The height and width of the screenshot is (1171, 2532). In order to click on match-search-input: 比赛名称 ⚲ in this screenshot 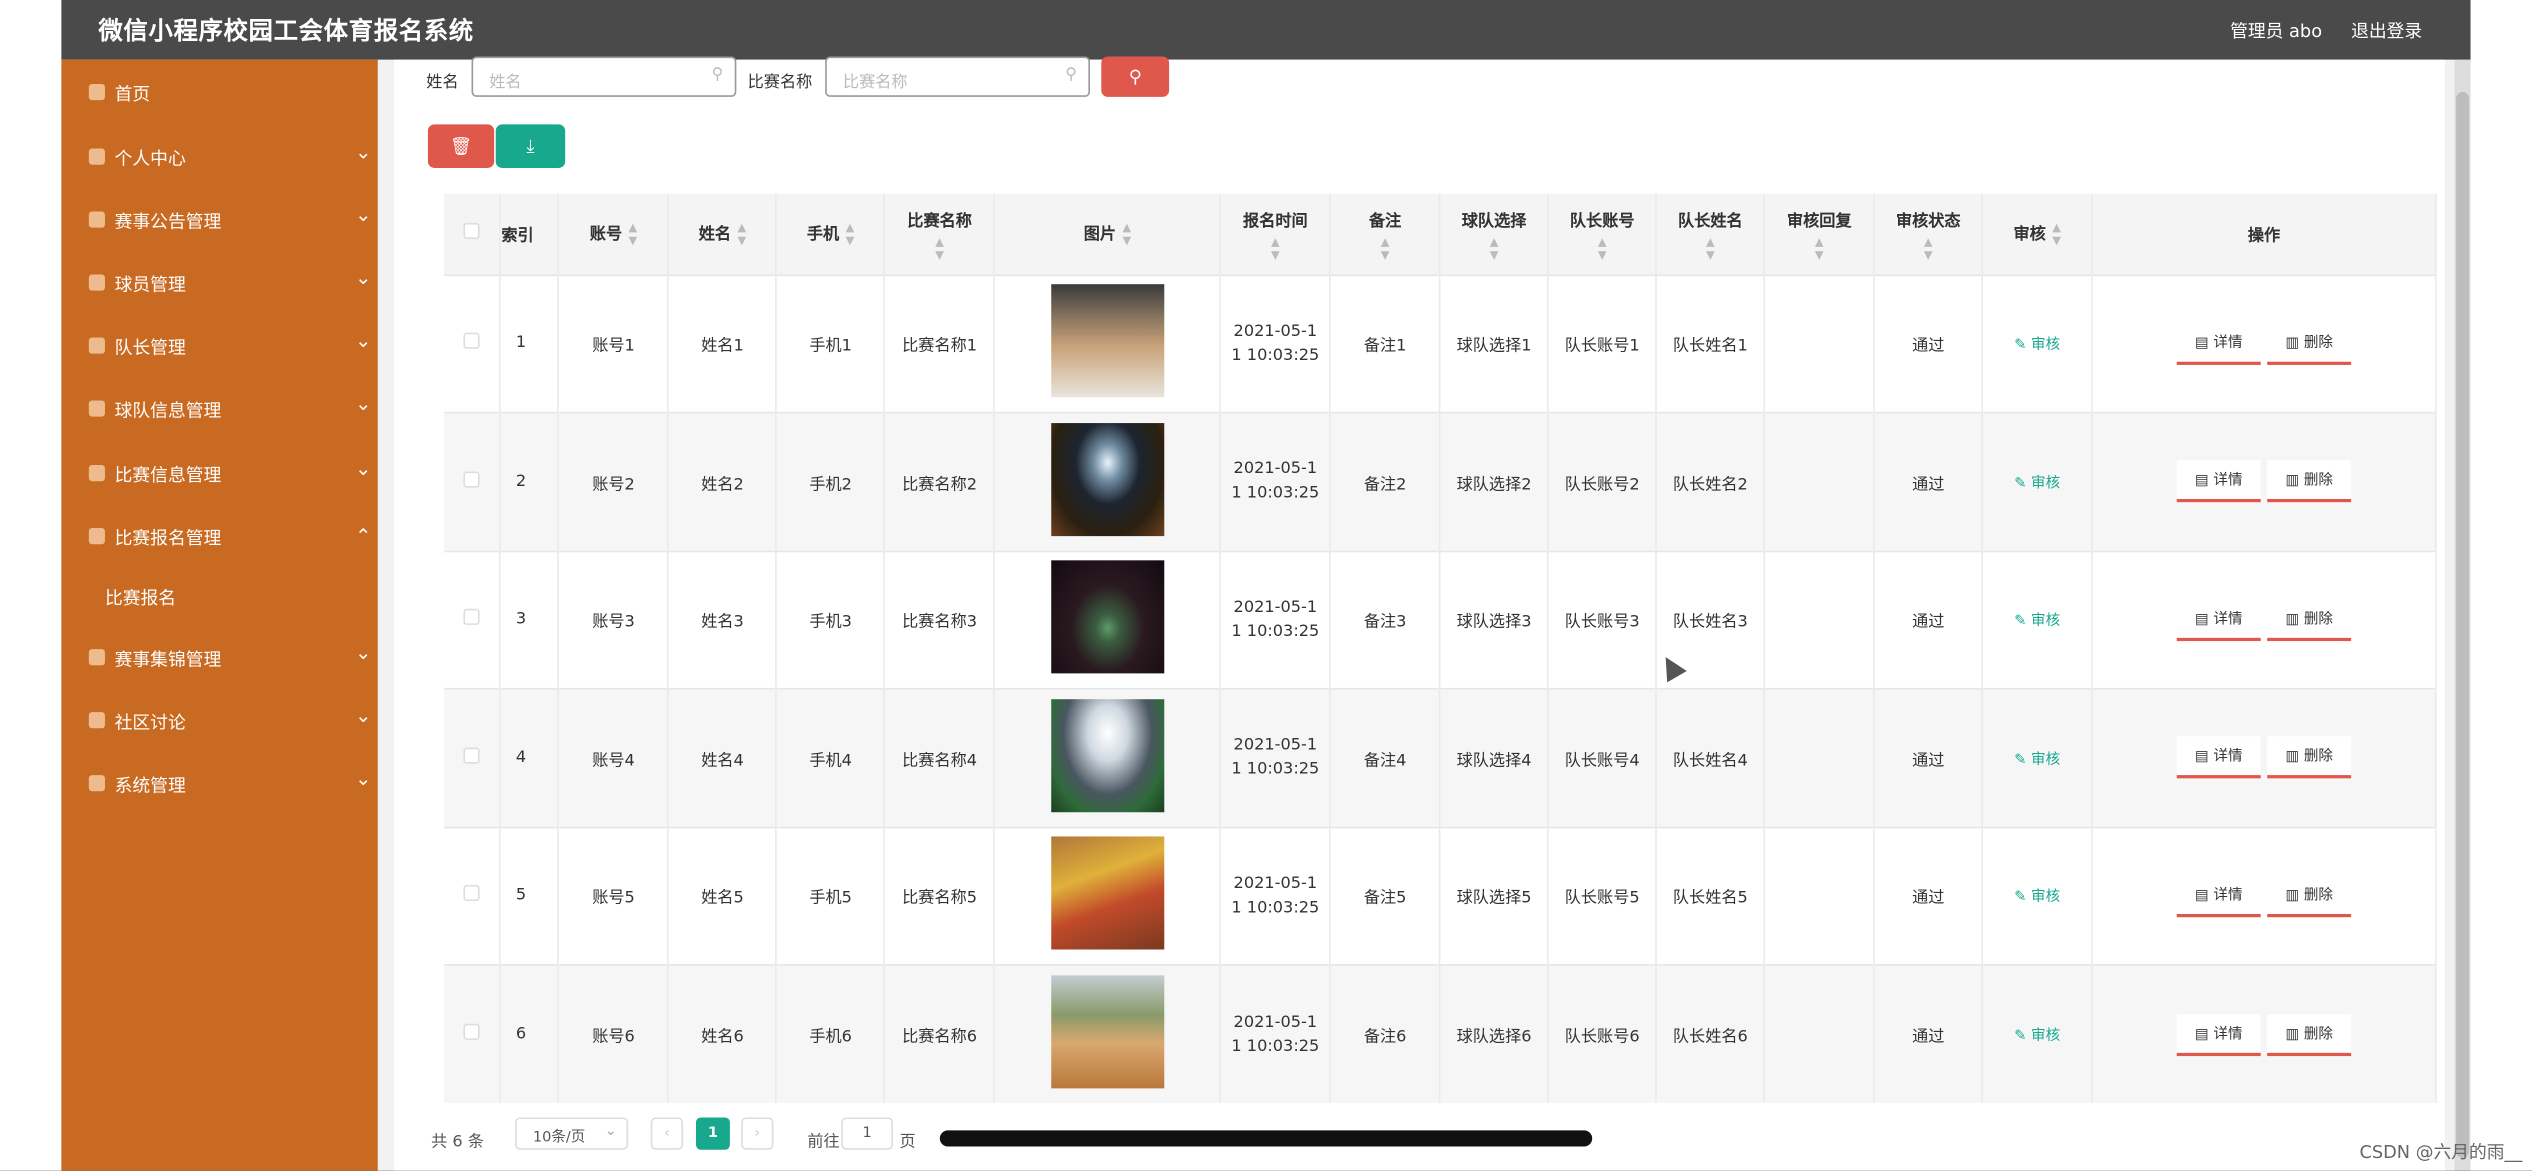, I will do `click(957, 76)`.